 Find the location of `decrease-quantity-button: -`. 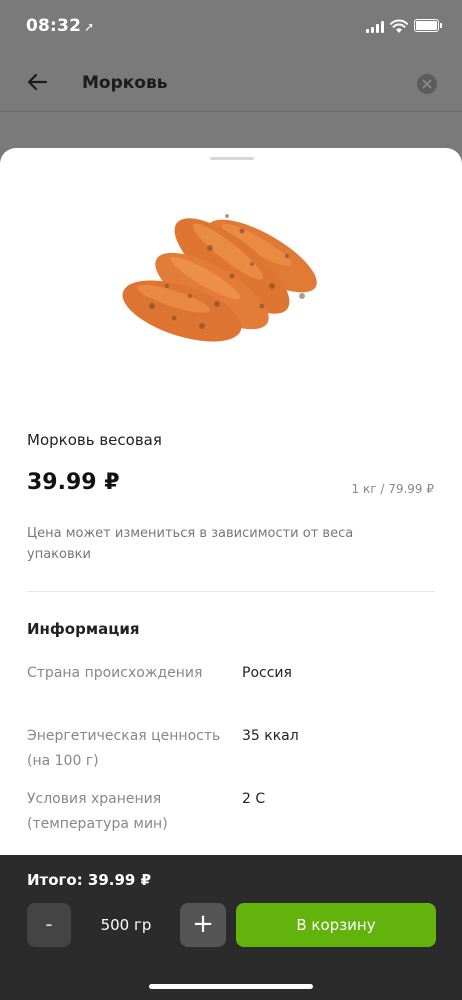

decrease-quantity-button: - is located at coordinates (49, 925).